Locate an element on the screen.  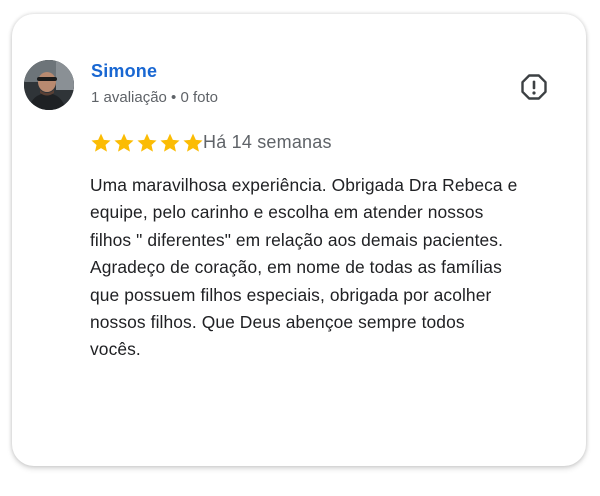
review-time: Há 14 semanas is located at coordinates (267, 142).